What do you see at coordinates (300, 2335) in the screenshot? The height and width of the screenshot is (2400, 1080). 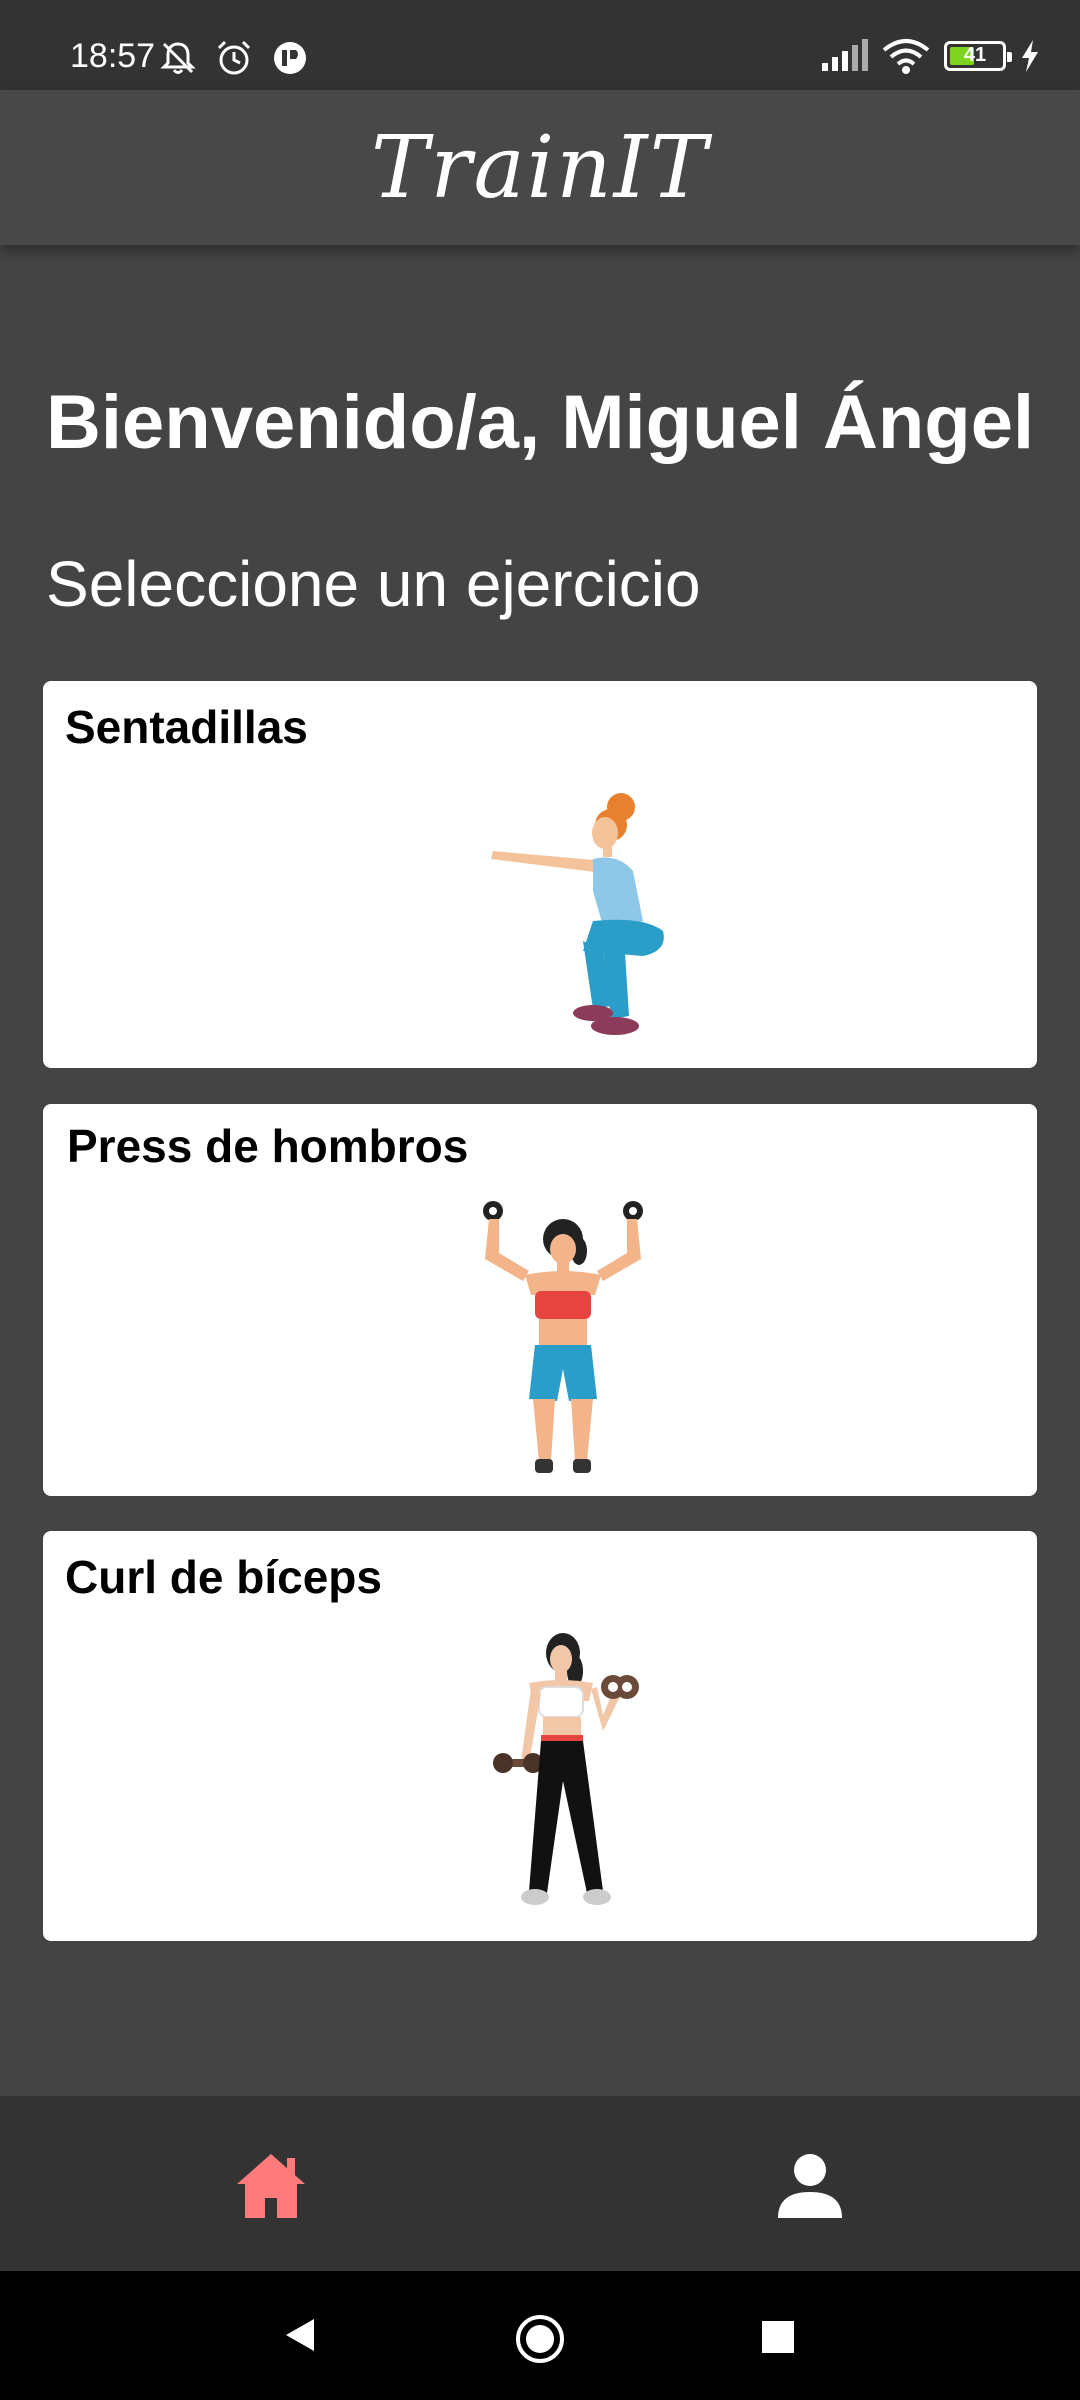 I see `back-button` at bounding box center [300, 2335].